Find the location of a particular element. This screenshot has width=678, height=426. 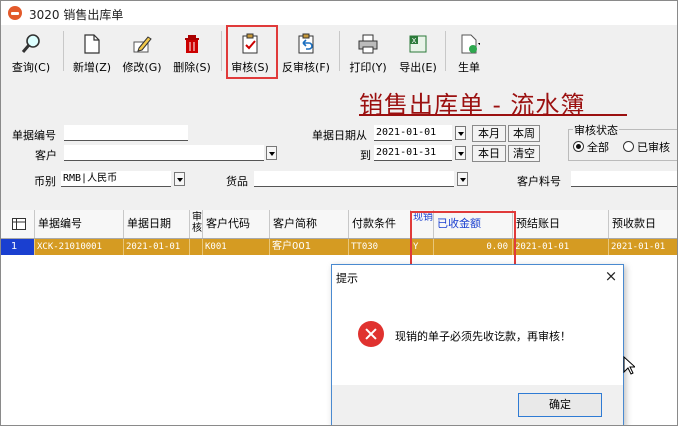

goods-dropdown-icon is located at coordinates (462, 179).